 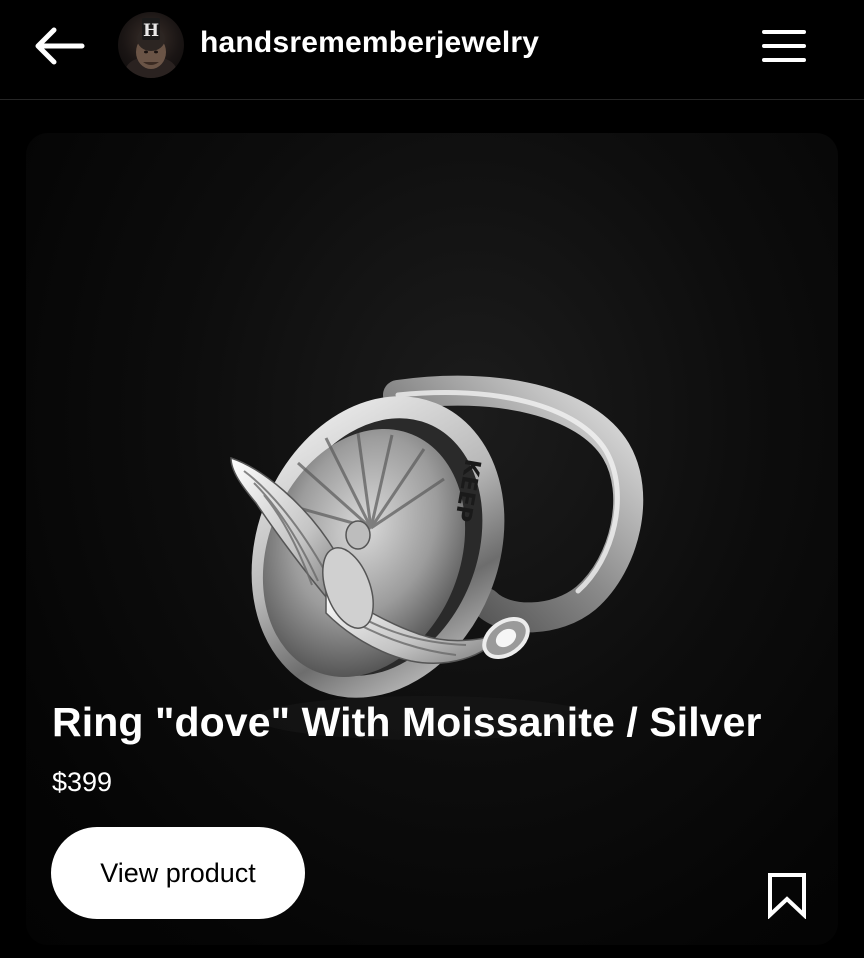 I want to click on product-title: Ring "dove" With Moissanite / Silver, so click(x=407, y=722).